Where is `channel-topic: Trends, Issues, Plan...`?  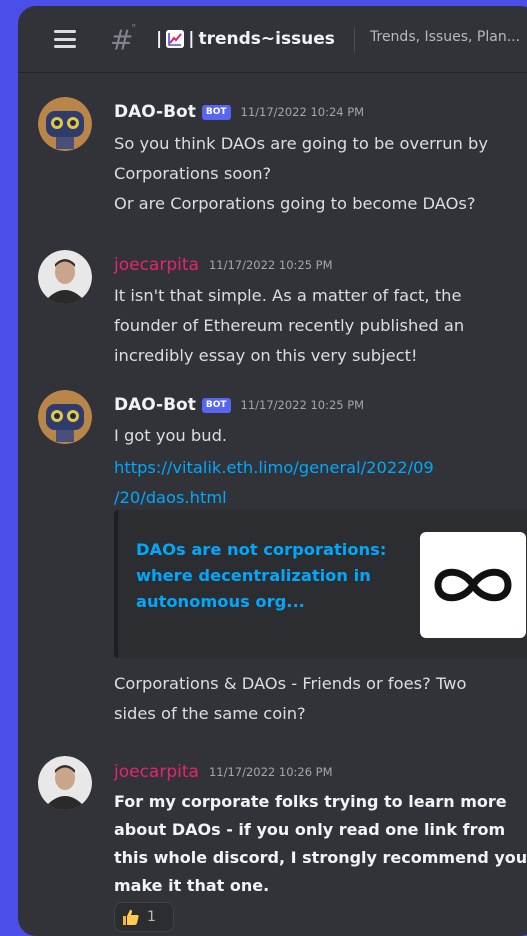 channel-topic: Trends, Issues, Plan... is located at coordinates (445, 37).